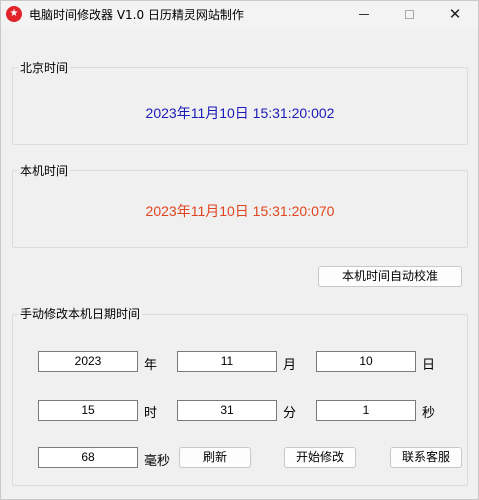 The width and height of the screenshot is (479, 500). I want to click on hour-unit-label: 时, so click(151, 413).